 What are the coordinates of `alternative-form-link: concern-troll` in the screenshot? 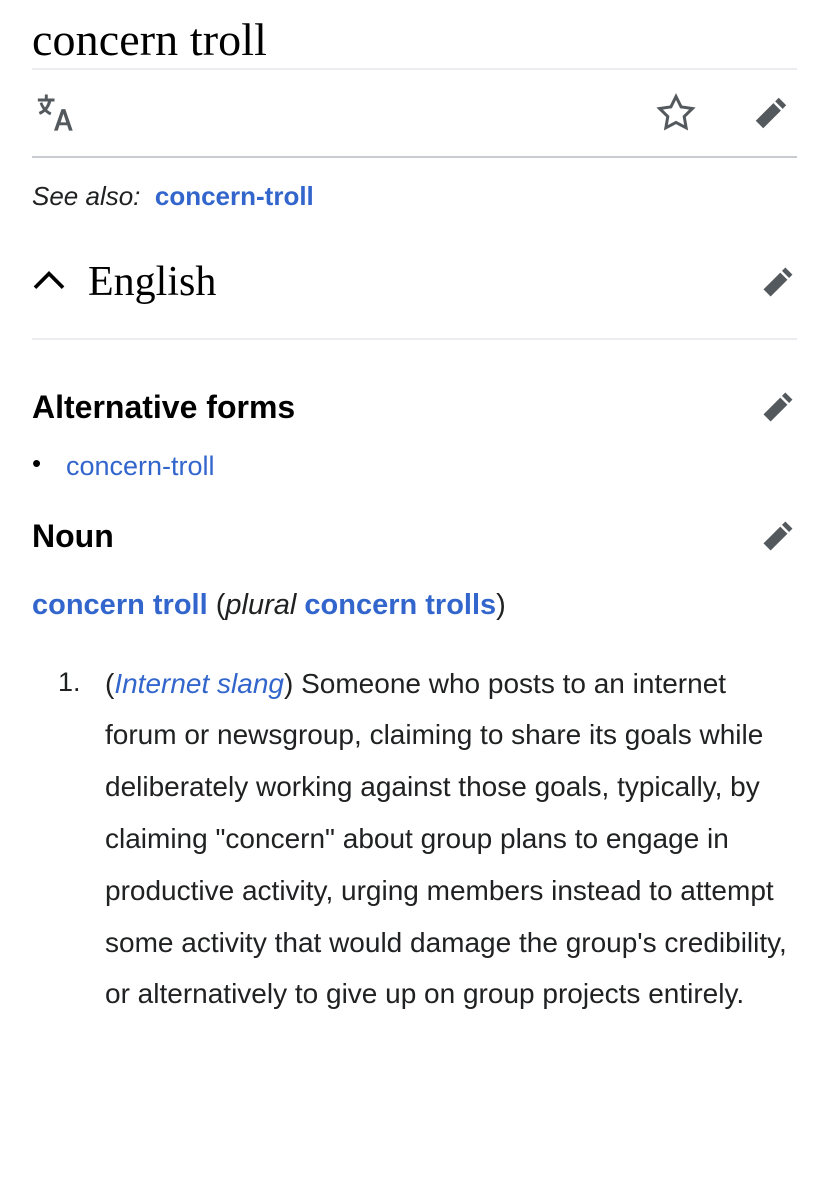 It's located at (140, 466).